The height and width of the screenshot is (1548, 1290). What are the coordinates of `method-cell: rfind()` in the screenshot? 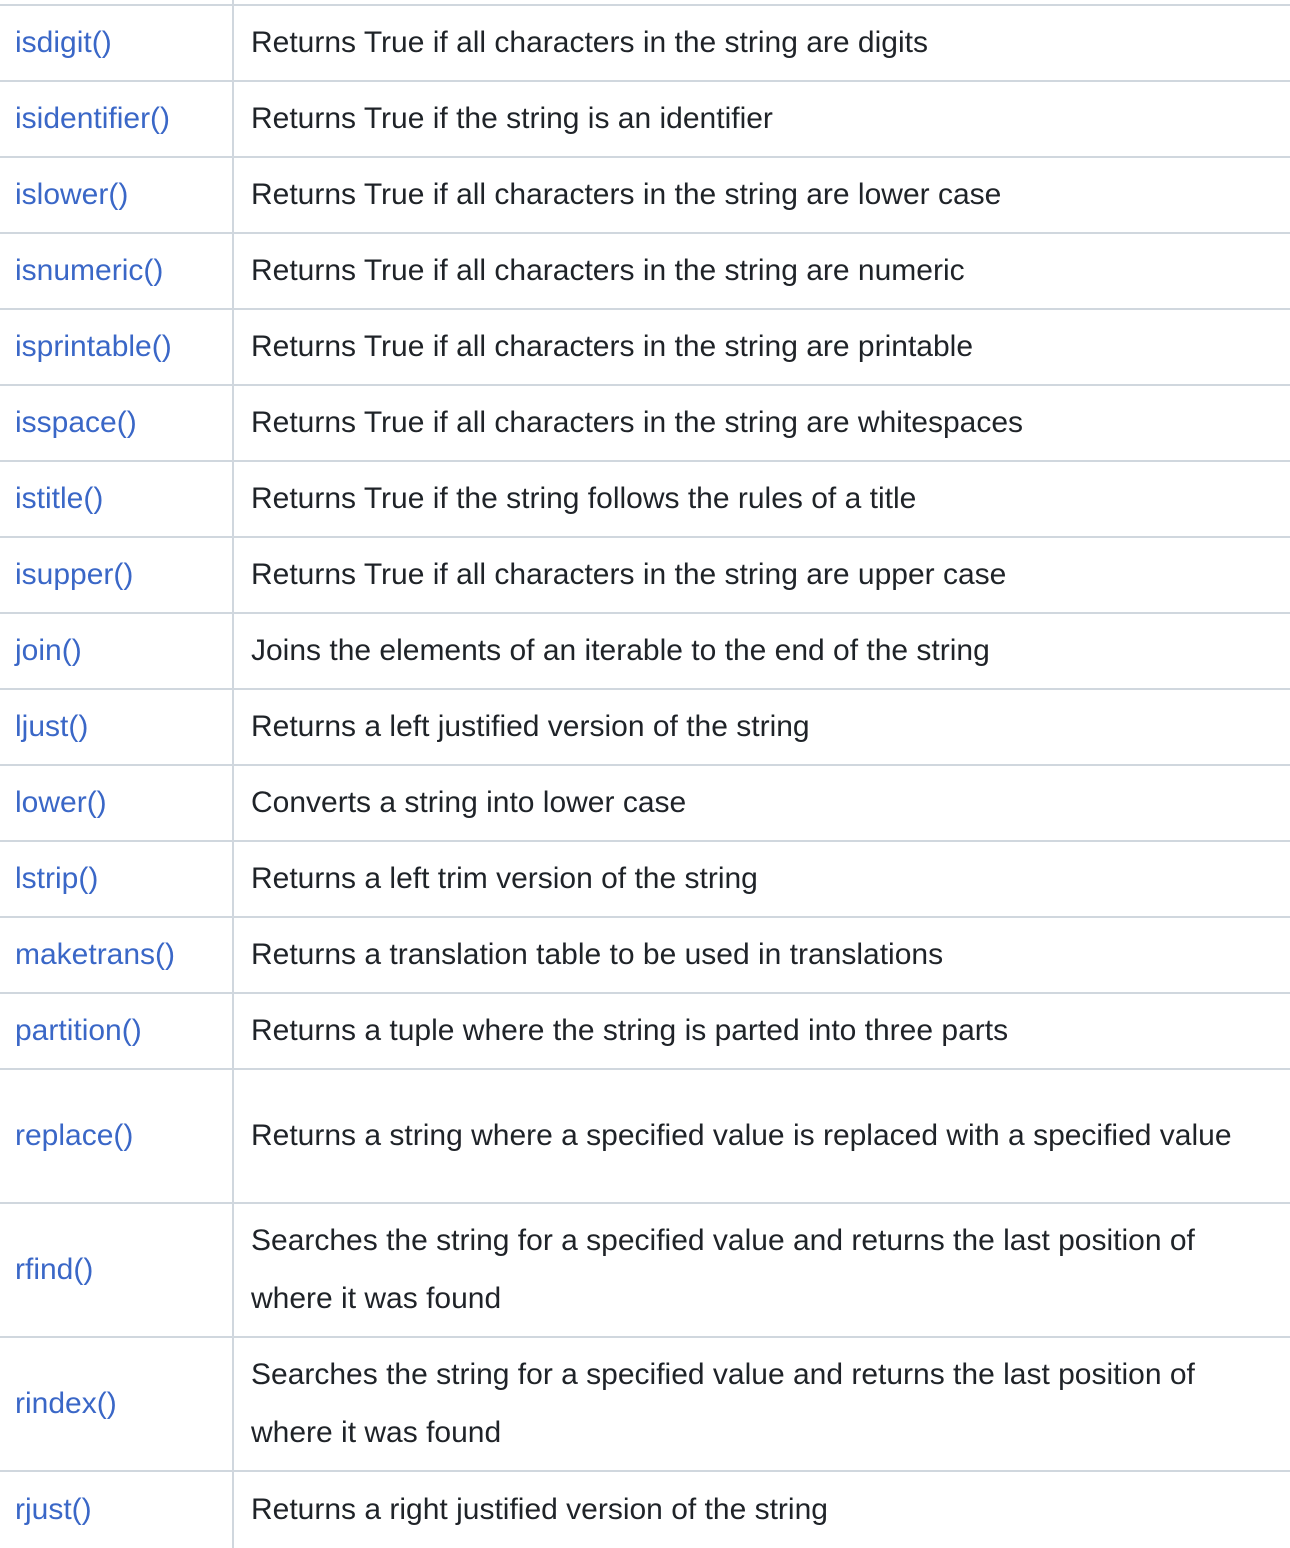 It's located at (117, 1270).